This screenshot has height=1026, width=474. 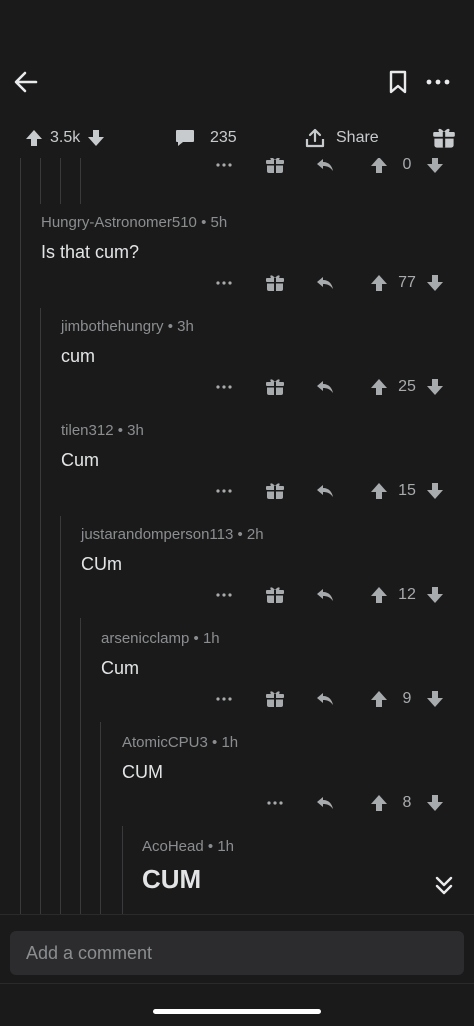 What do you see at coordinates (237, 953) in the screenshot?
I see `add-comment-input: Add a comment` at bounding box center [237, 953].